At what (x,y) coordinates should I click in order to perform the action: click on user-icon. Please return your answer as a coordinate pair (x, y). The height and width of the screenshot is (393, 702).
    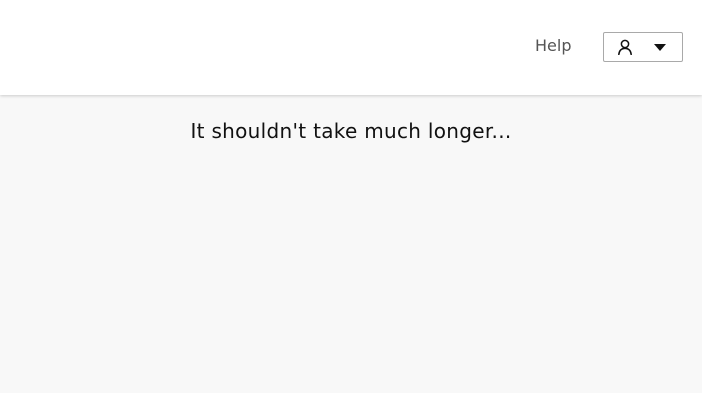
    Looking at the image, I should click on (625, 47).